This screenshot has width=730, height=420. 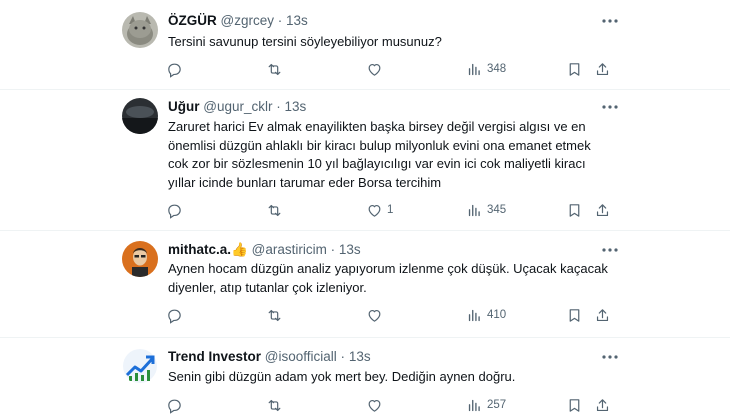 I want to click on tweet-actions: 348, so click(x=390, y=69).